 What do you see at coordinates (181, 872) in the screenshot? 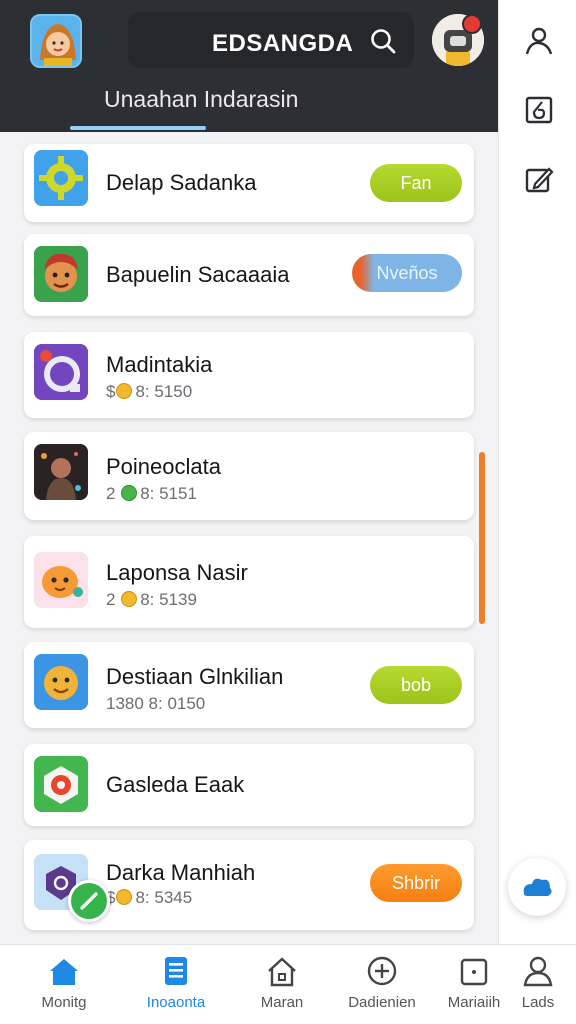
I see `list-item-title: Darka Manhiah` at bounding box center [181, 872].